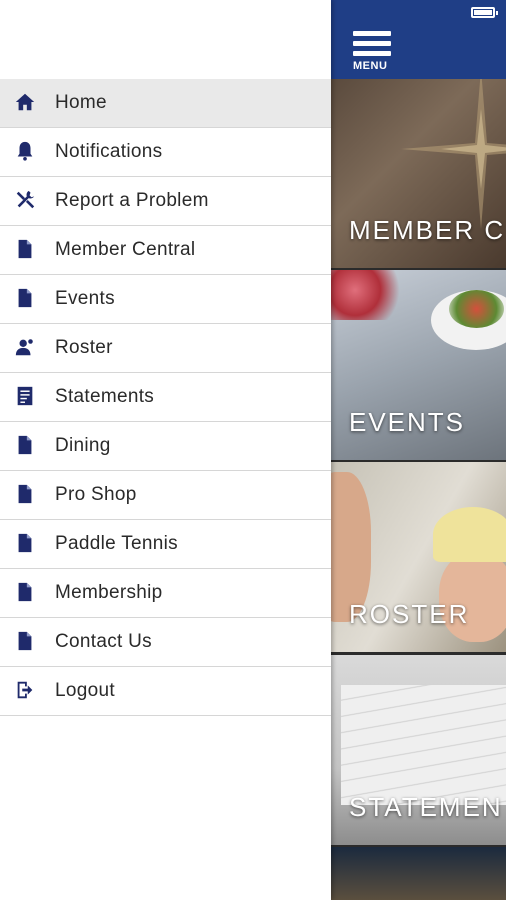 This screenshot has height=900, width=506. I want to click on drawer-item-events: Events, so click(165, 299).